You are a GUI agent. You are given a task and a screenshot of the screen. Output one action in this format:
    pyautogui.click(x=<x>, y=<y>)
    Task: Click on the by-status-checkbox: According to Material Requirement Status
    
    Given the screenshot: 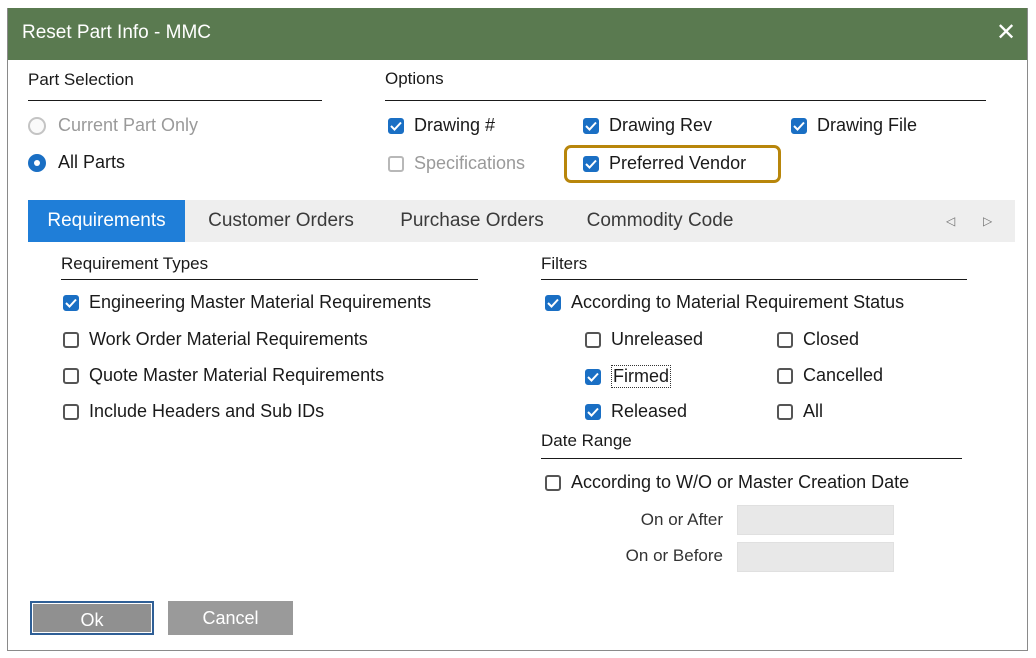 What is the action you would take?
    pyautogui.click(x=724, y=302)
    